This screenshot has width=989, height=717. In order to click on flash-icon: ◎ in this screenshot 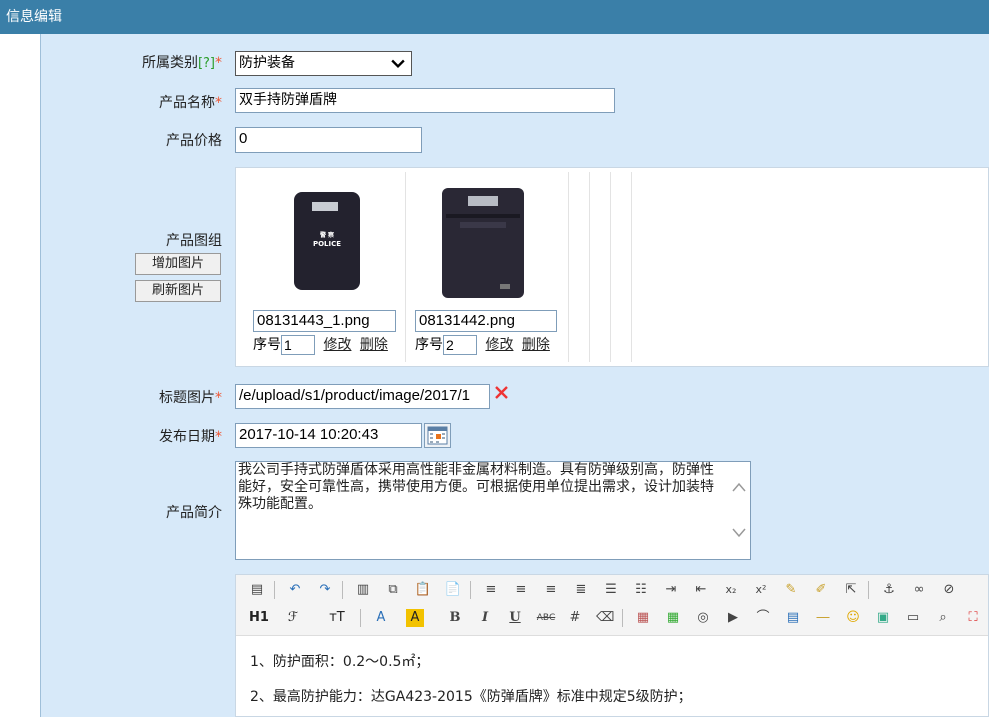, I will do `click(703, 618)`.